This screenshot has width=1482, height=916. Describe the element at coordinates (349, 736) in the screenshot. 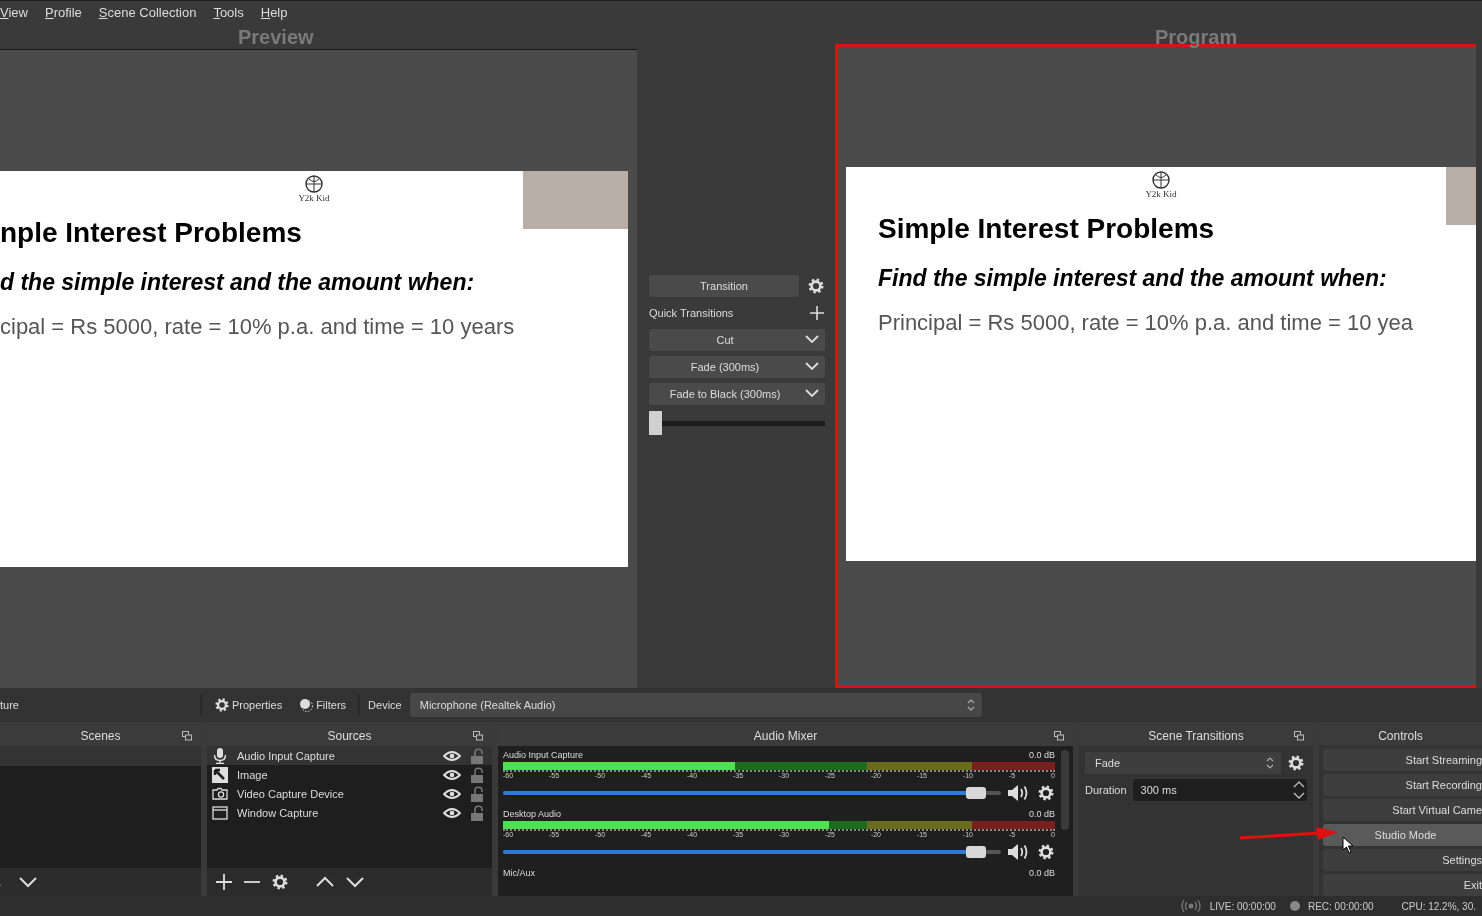

I see `dock-header: Sources` at that location.